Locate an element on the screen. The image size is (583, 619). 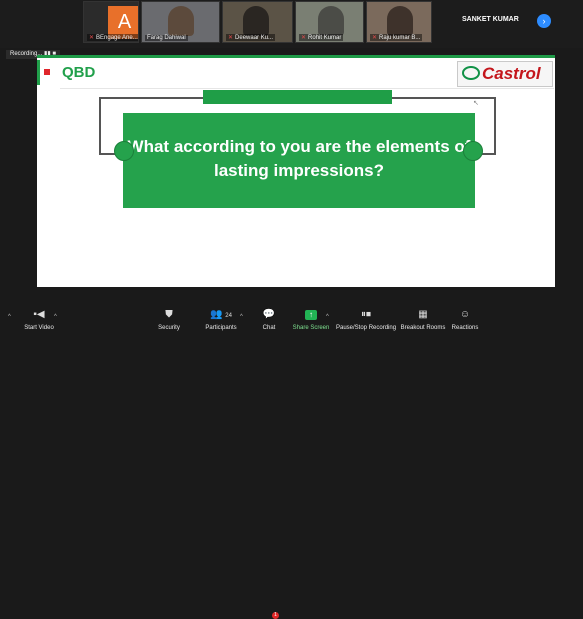
video-off-icon: ▪◀ is located at coordinates (39, 314).